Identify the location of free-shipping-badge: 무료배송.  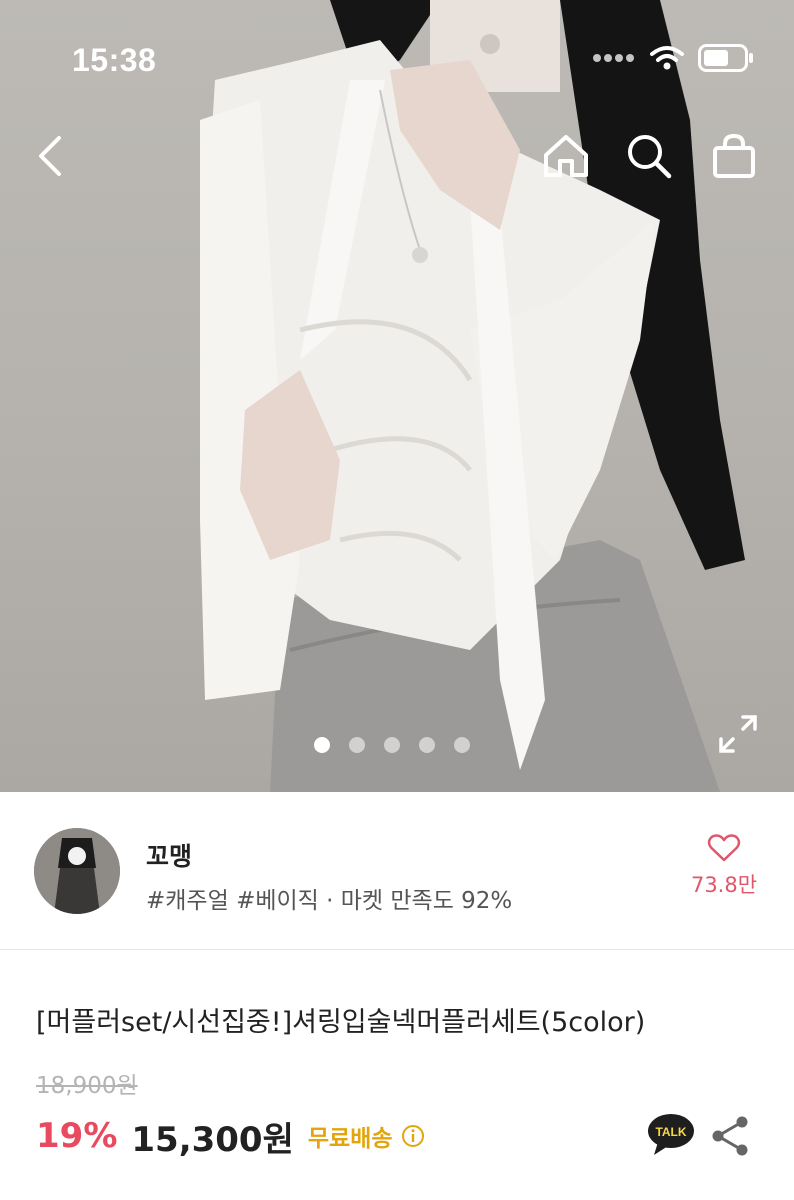
(350, 1139).